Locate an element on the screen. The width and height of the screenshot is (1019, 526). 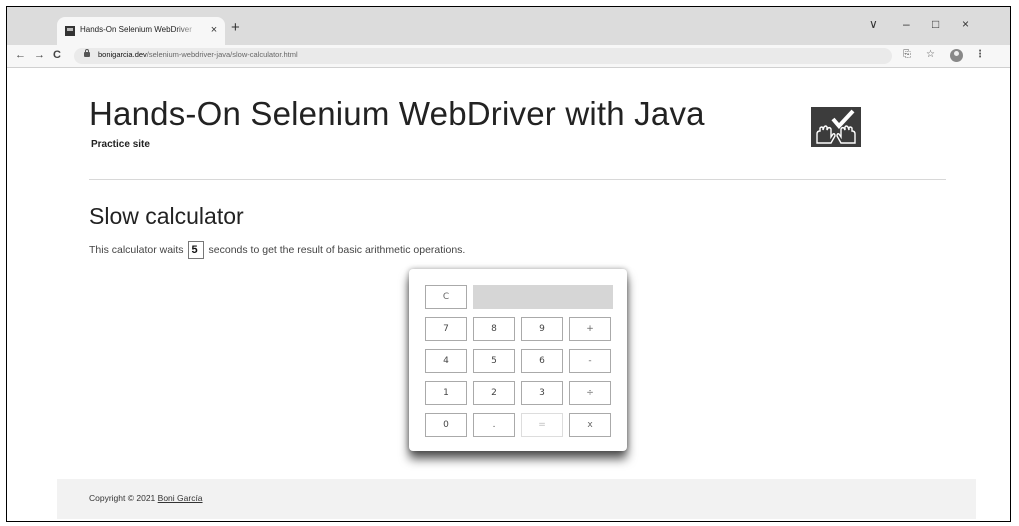
share-icon: ⎘ is located at coordinates (907, 55).